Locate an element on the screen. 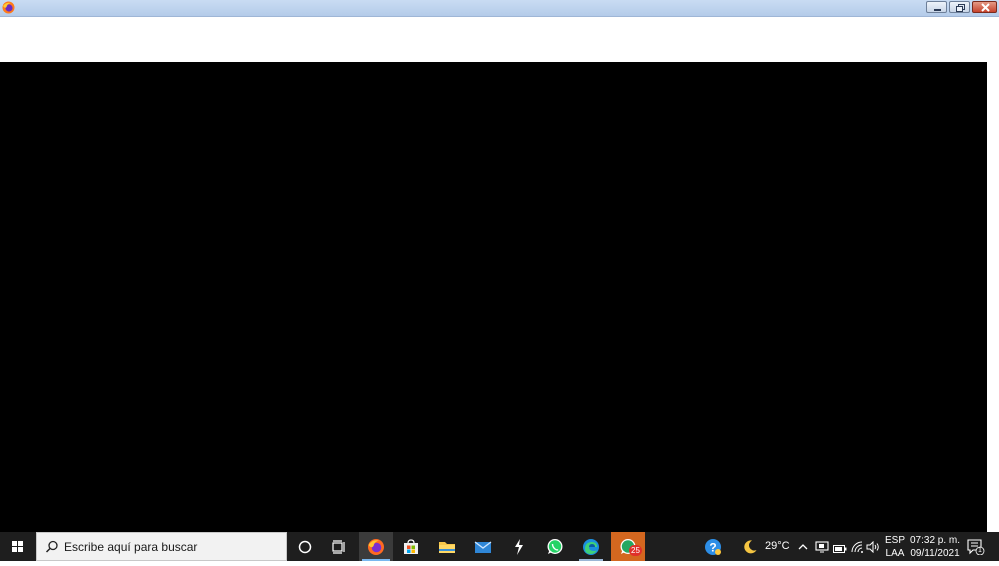  notification-count: 1 is located at coordinates (980, 550).